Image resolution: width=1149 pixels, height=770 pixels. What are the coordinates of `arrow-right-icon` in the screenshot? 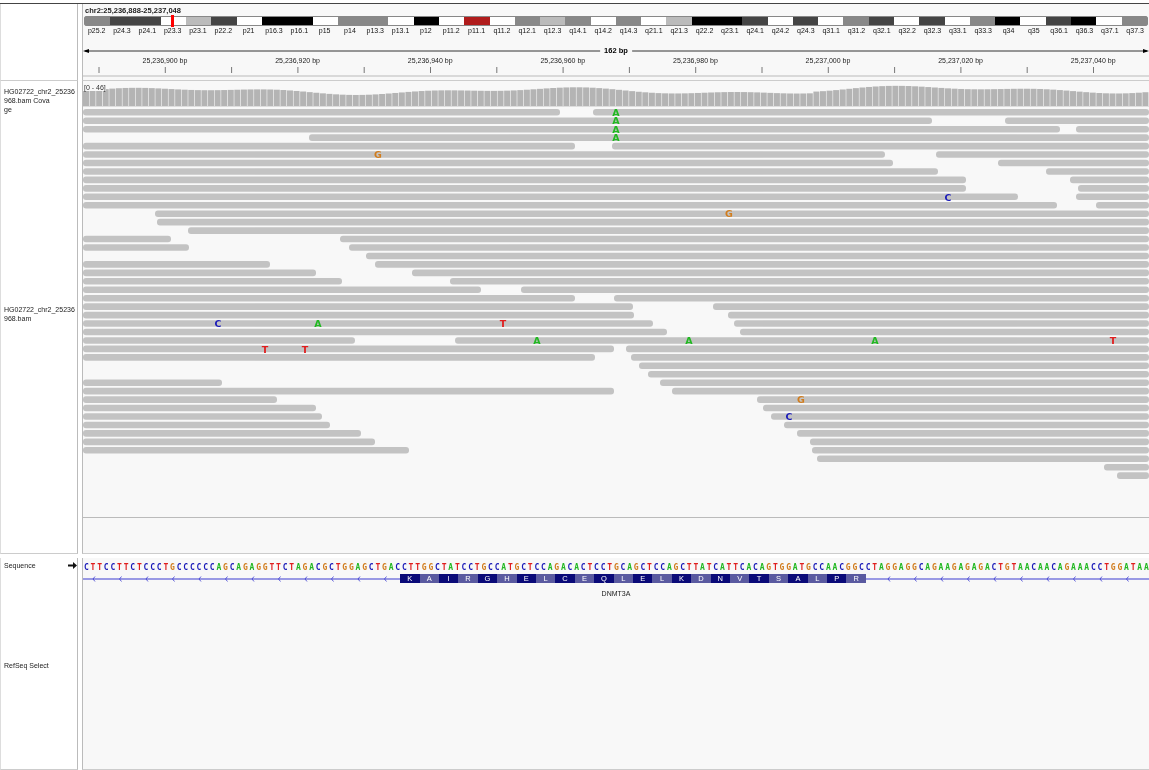 It's located at (72, 566).